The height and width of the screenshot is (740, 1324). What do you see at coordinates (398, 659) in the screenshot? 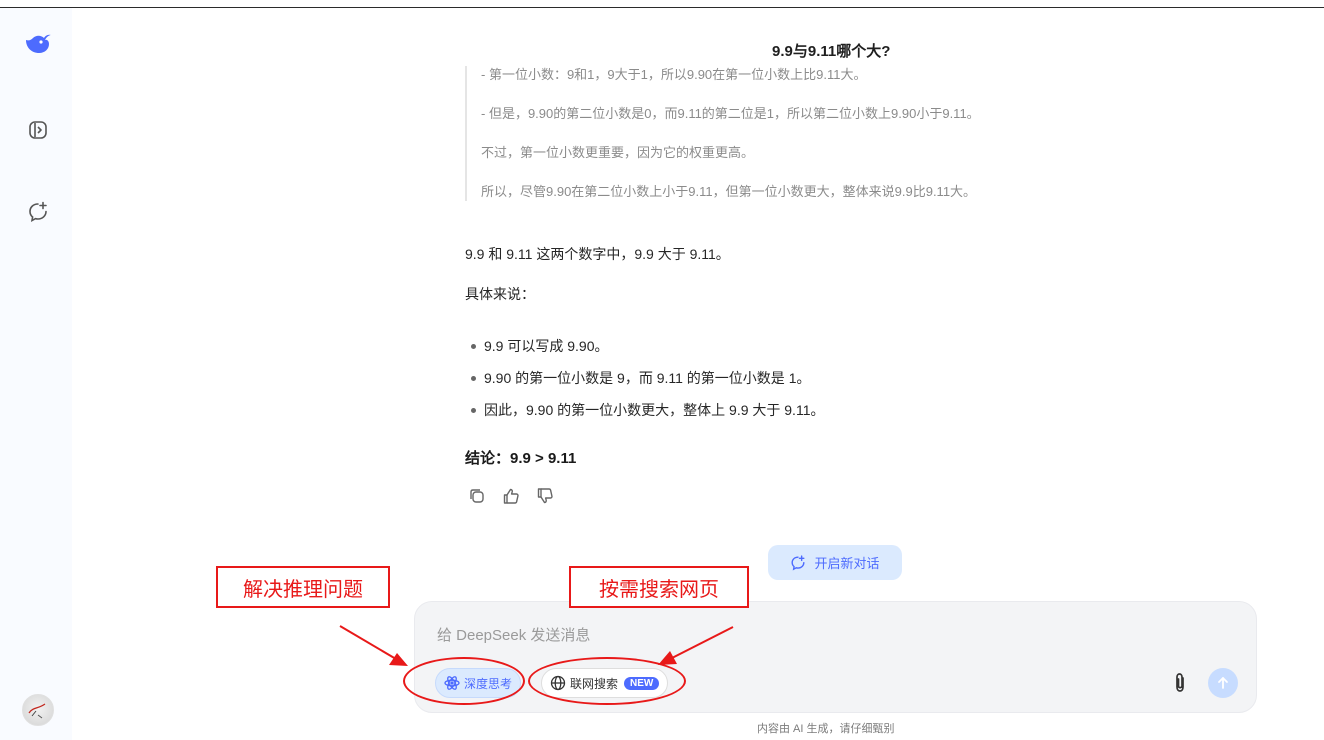
I see `annotation-arrowhead-left` at bounding box center [398, 659].